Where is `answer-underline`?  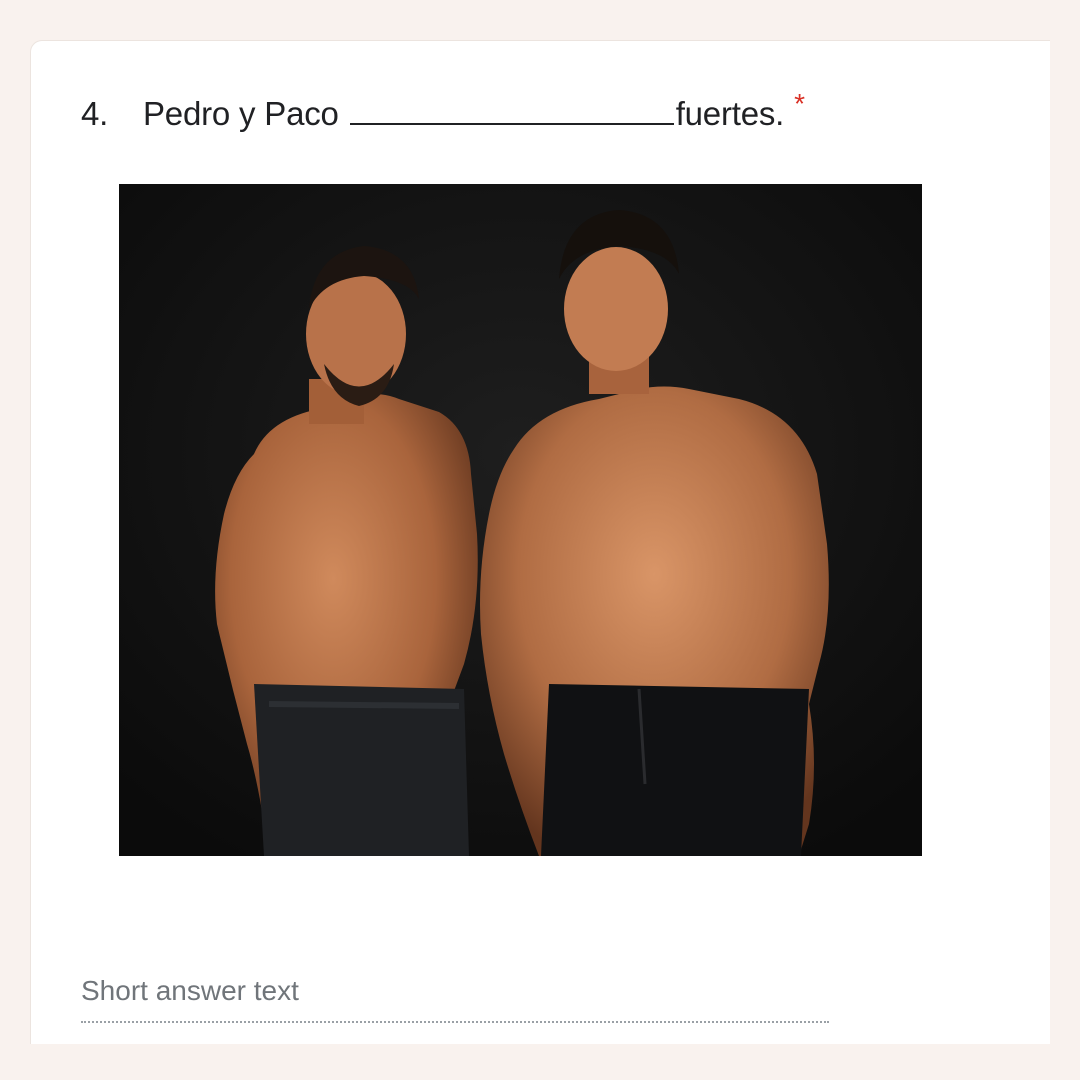 answer-underline is located at coordinates (455, 1022).